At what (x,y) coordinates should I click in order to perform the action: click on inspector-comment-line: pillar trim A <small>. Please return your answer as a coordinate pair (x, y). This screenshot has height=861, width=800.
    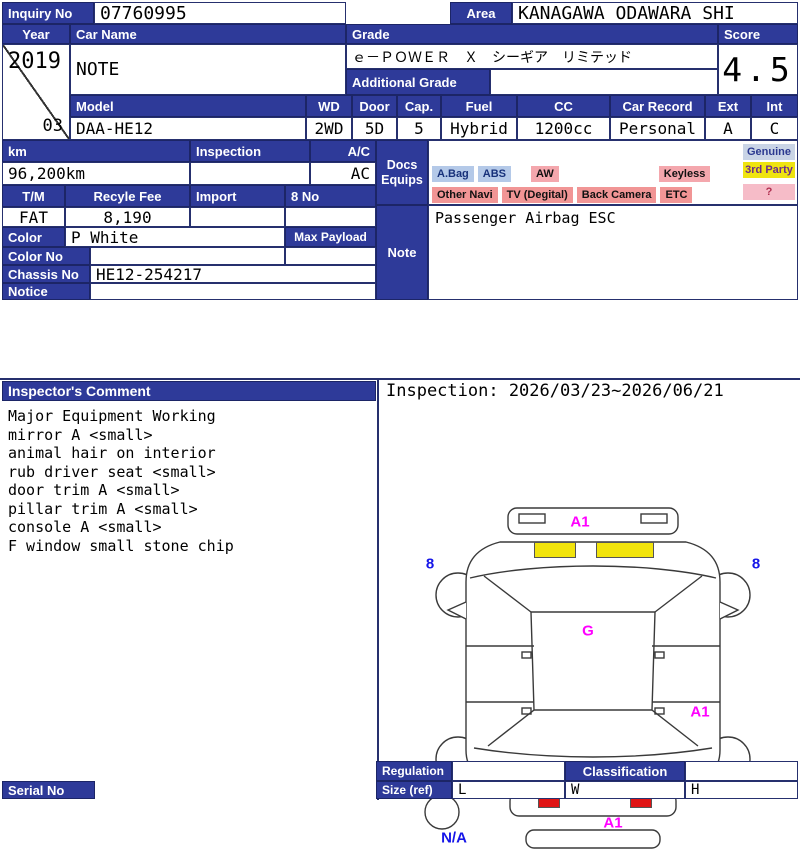
    Looking at the image, I should click on (103, 508).